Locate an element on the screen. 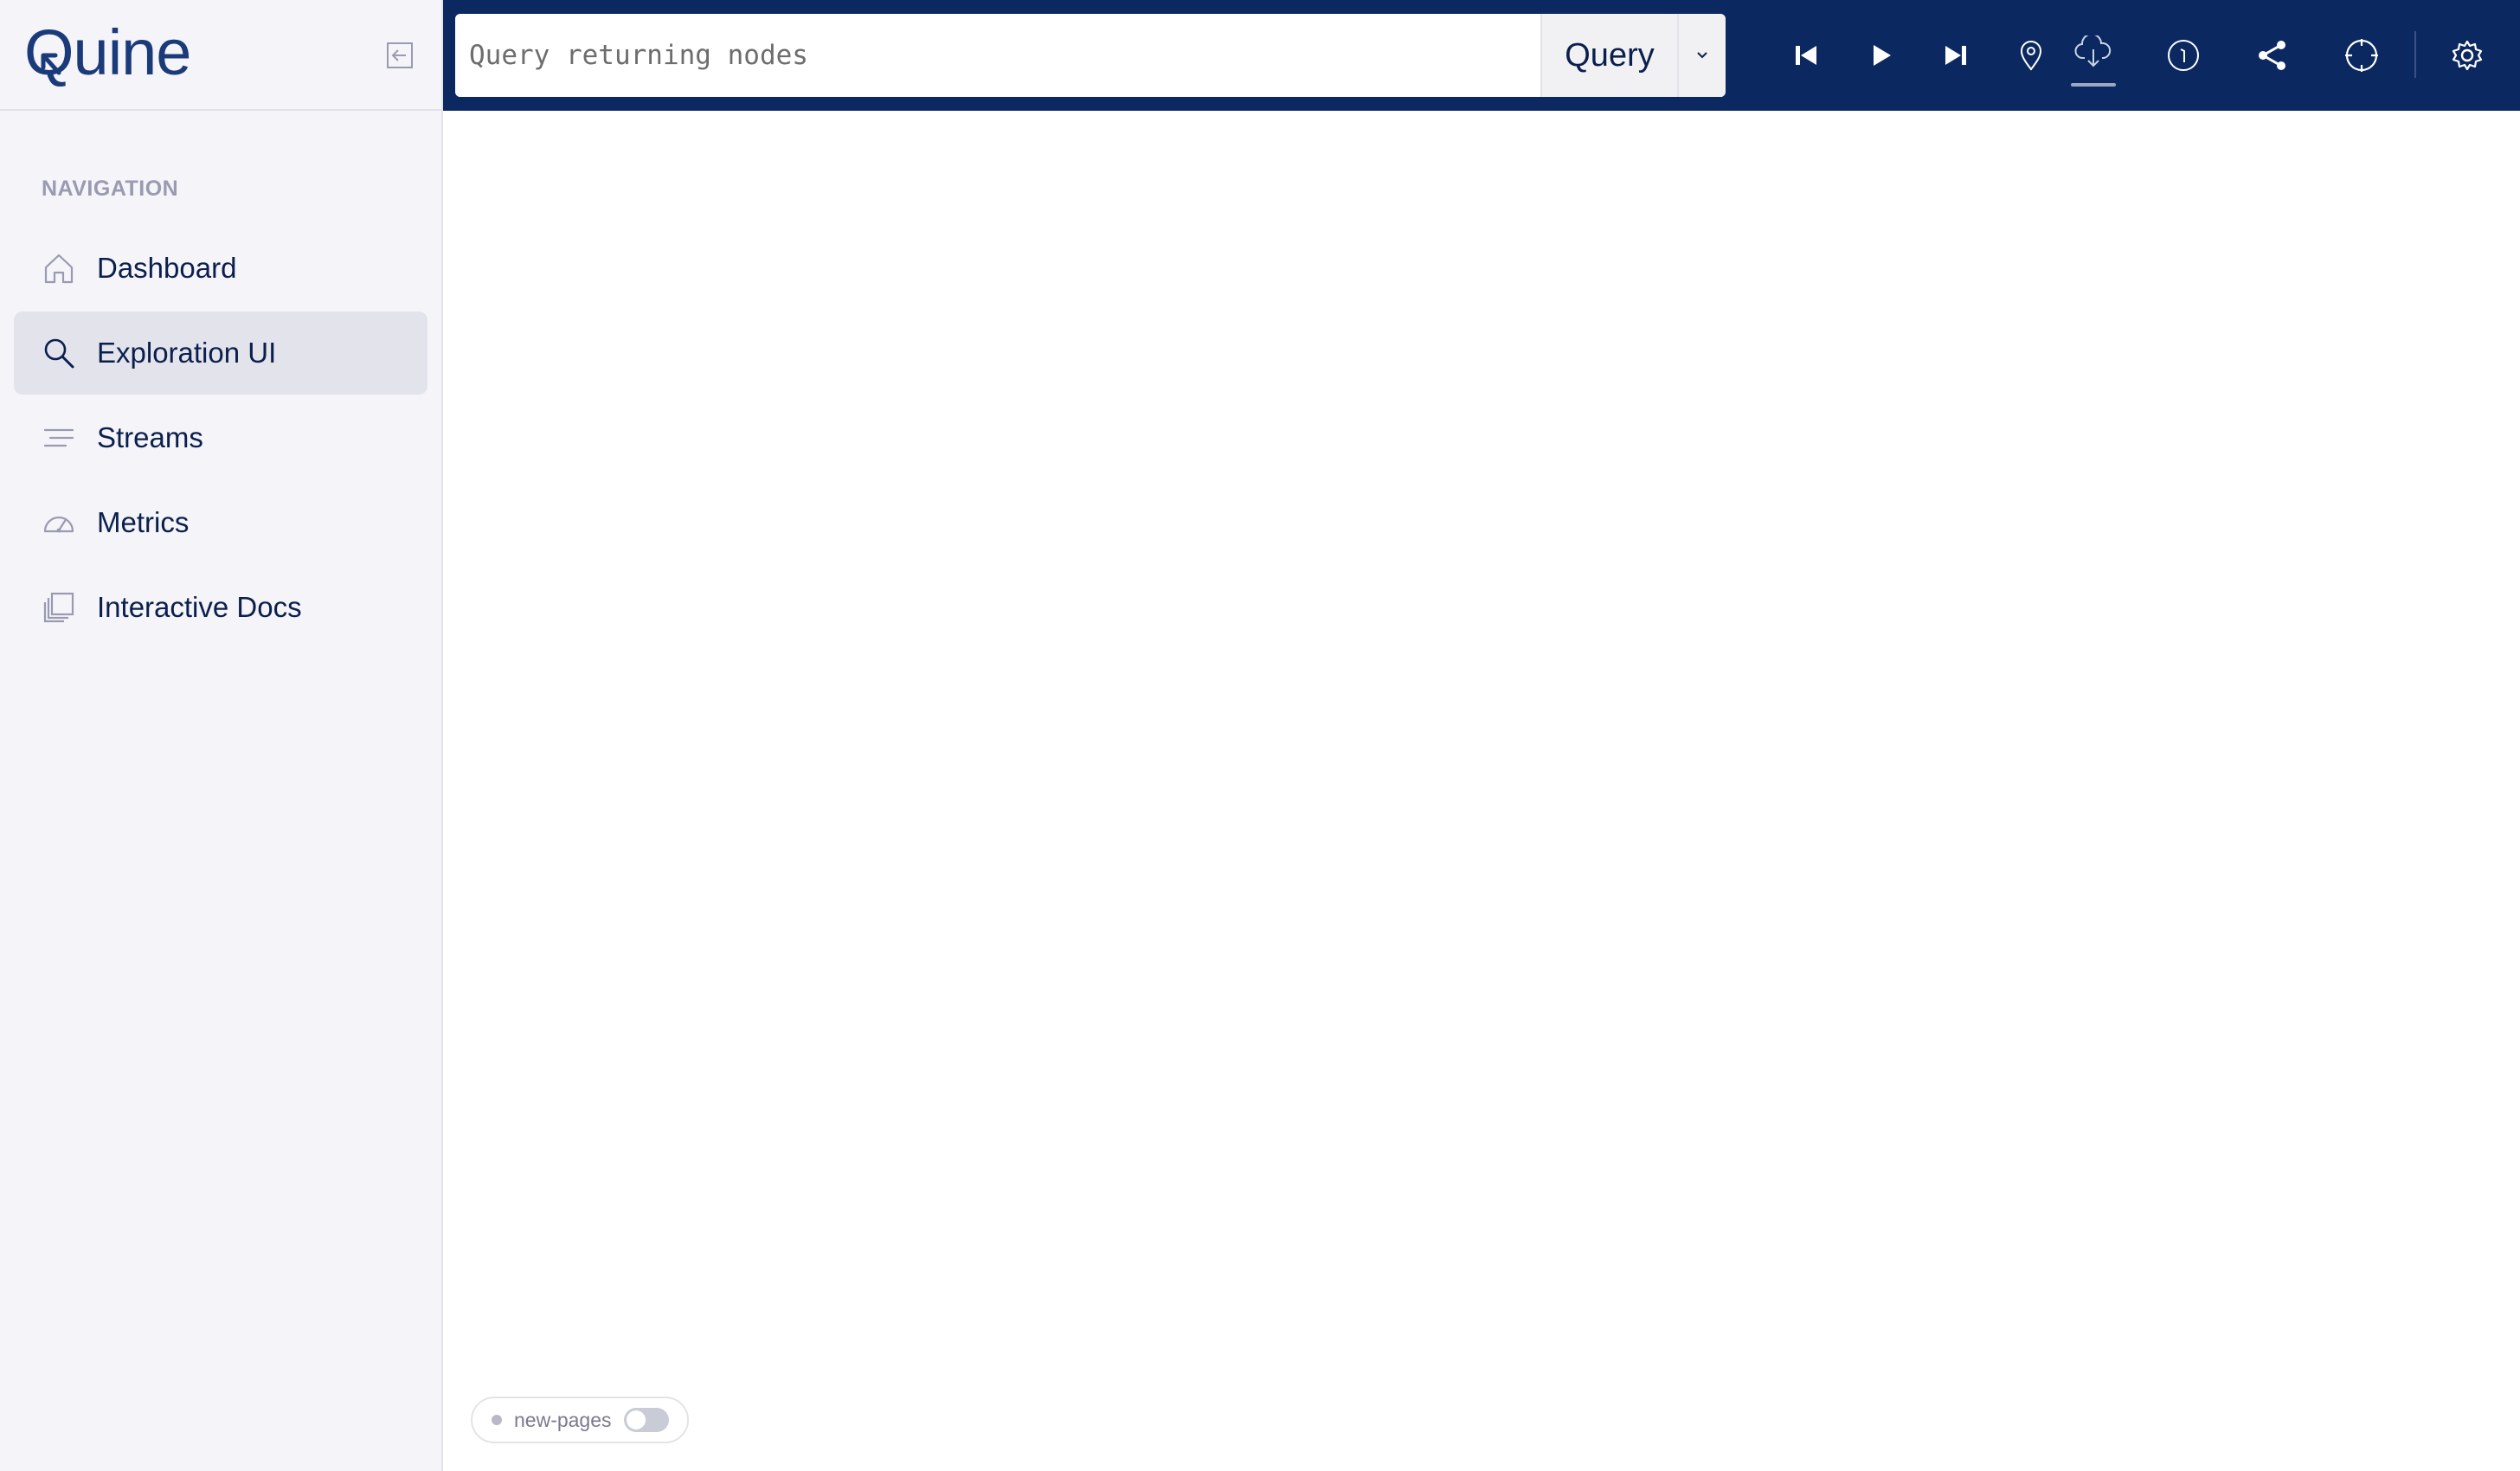  sidebar-item-label: Dashboard is located at coordinates (167, 268).